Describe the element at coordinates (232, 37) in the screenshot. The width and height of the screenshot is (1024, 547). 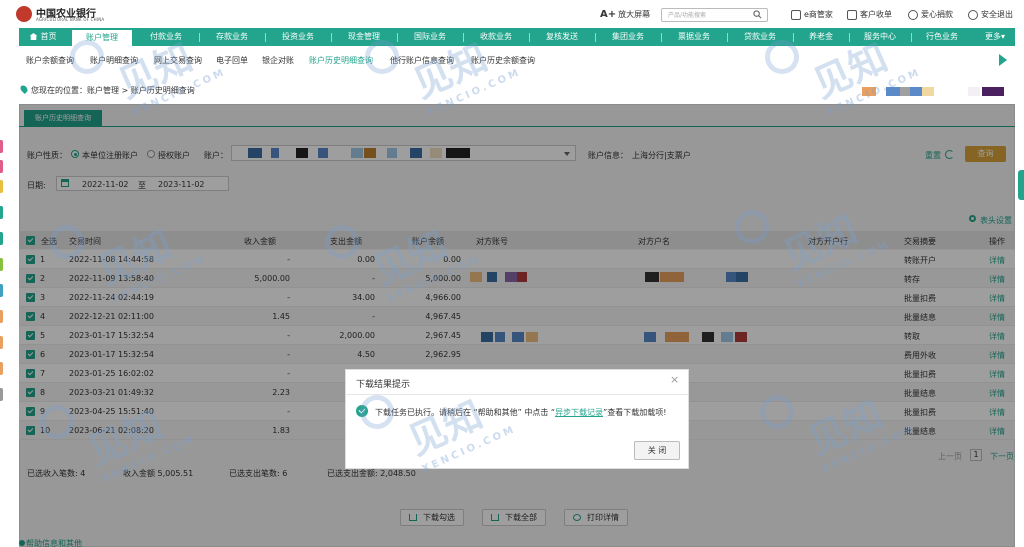
I see `nav-deposit: 存款业务` at that location.